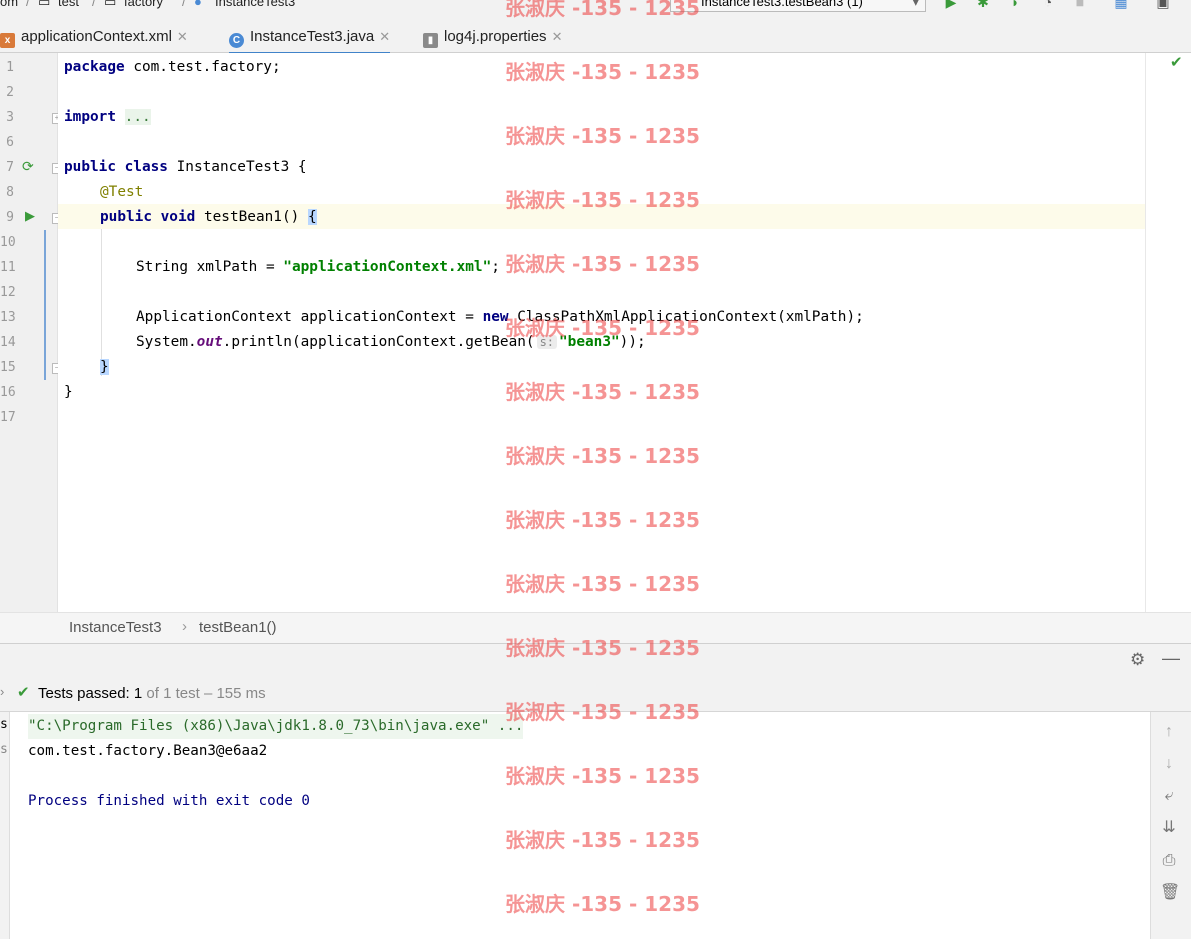 This screenshot has height=939, width=1191. What do you see at coordinates (495, 36) in the screenshot?
I see `tab-label: log4j.properties` at bounding box center [495, 36].